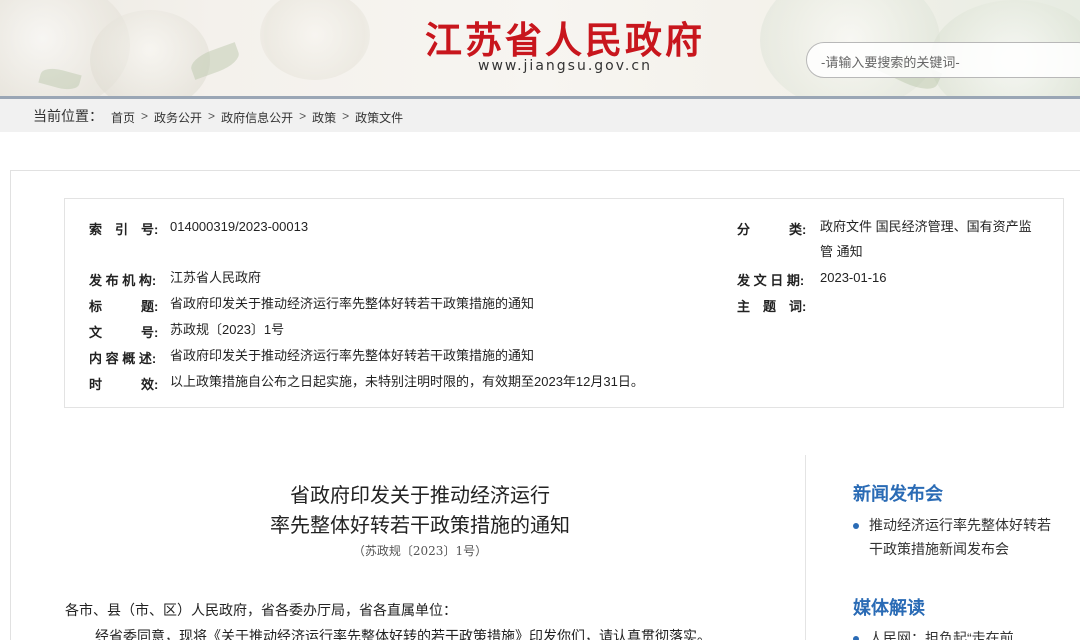 The width and height of the screenshot is (1080, 640). I want to click on meta-date-key: 发 文 日 期:, so click(771, 280).